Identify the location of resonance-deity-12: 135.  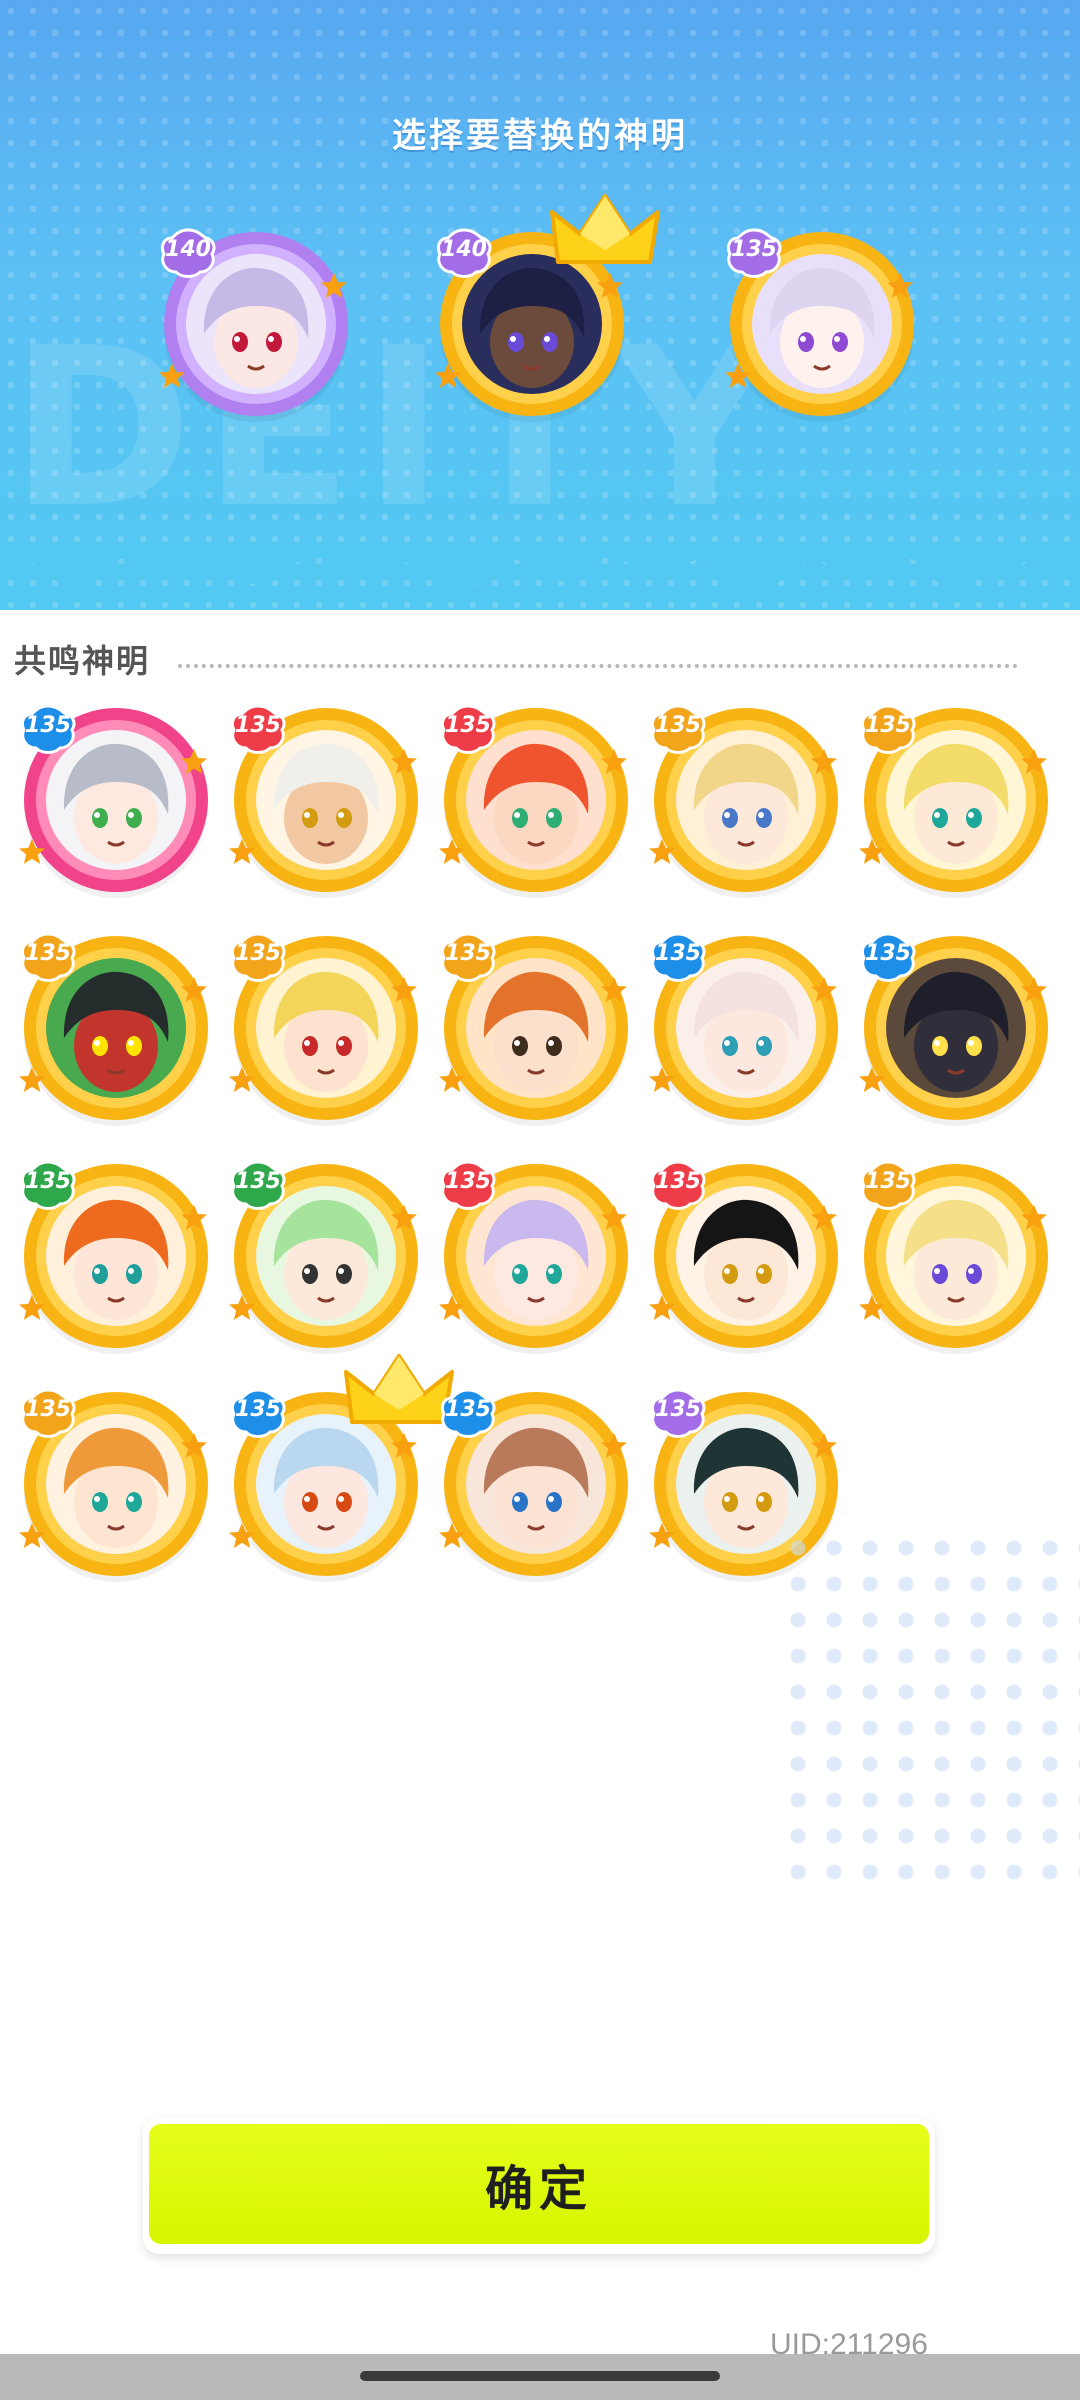
(329, 1260).